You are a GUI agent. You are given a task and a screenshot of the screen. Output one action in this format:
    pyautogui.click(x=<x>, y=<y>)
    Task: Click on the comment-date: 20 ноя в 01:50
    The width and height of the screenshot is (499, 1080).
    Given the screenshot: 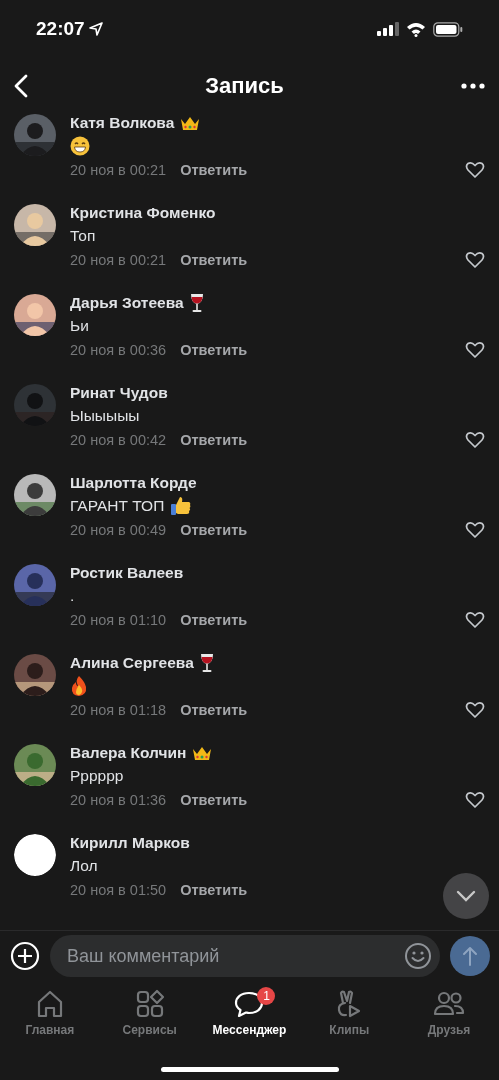 What is the action you would take?
    pyautogui.click(x=118, y=890)
    